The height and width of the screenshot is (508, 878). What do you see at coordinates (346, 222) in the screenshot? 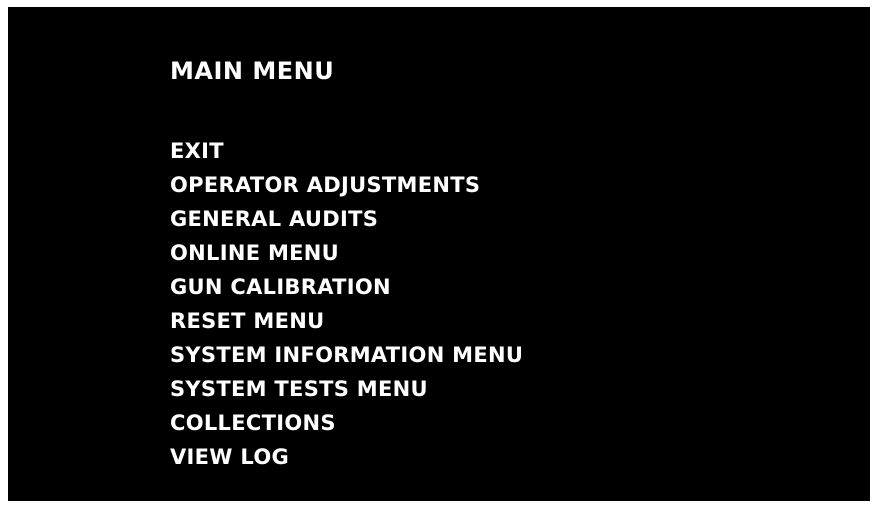
I see `menu-item-general-audits: GENERAL AUDITS` at bounding box center [346, 222].